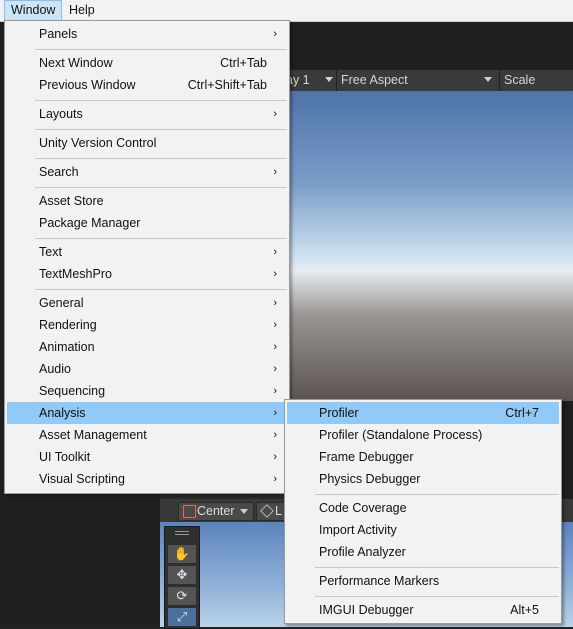  I want to click on hand-tool-icon: ✋, so click(182, 554).